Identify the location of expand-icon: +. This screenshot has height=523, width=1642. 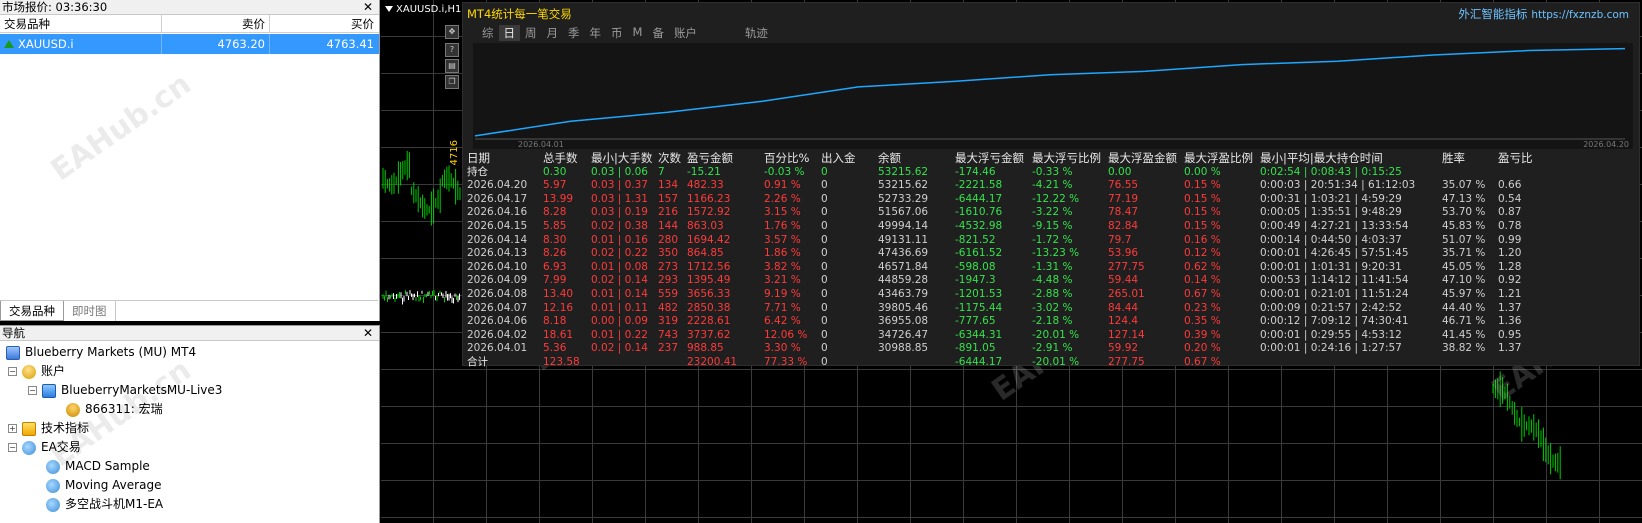
(12, 428).